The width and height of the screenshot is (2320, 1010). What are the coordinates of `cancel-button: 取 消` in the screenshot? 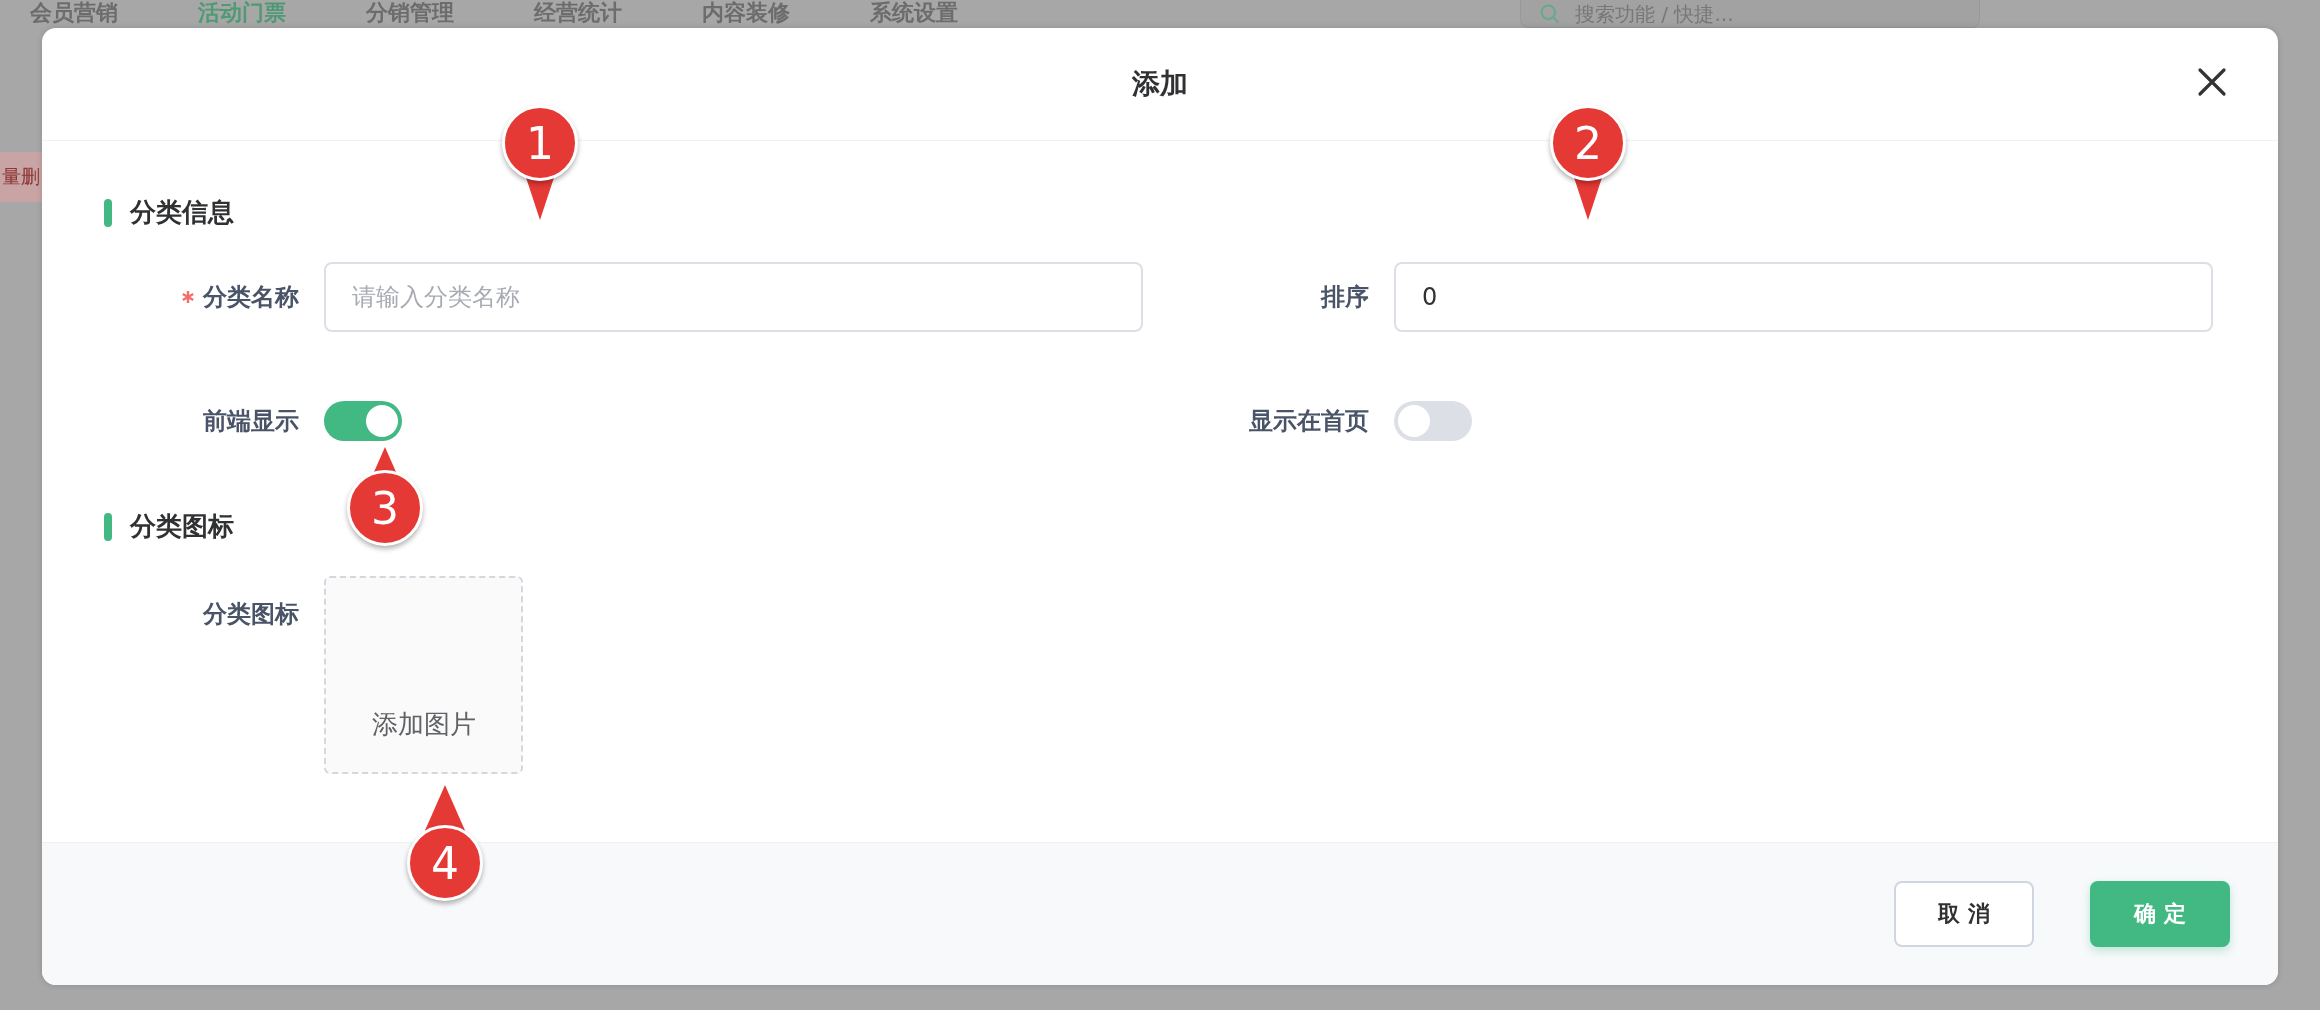 It's located at (1964, 914).